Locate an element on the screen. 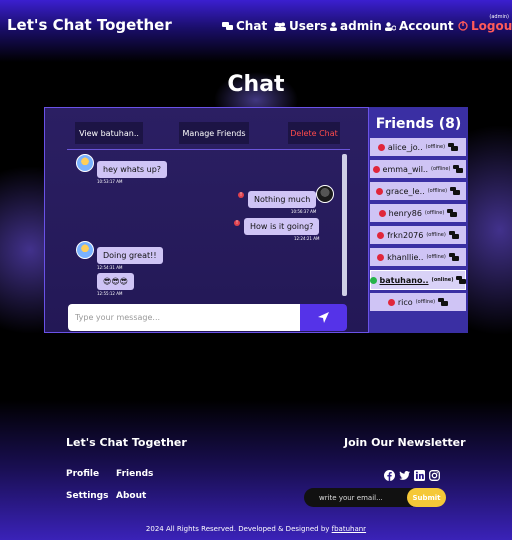  newsletter-email-input is located at coordinates (358, 497).